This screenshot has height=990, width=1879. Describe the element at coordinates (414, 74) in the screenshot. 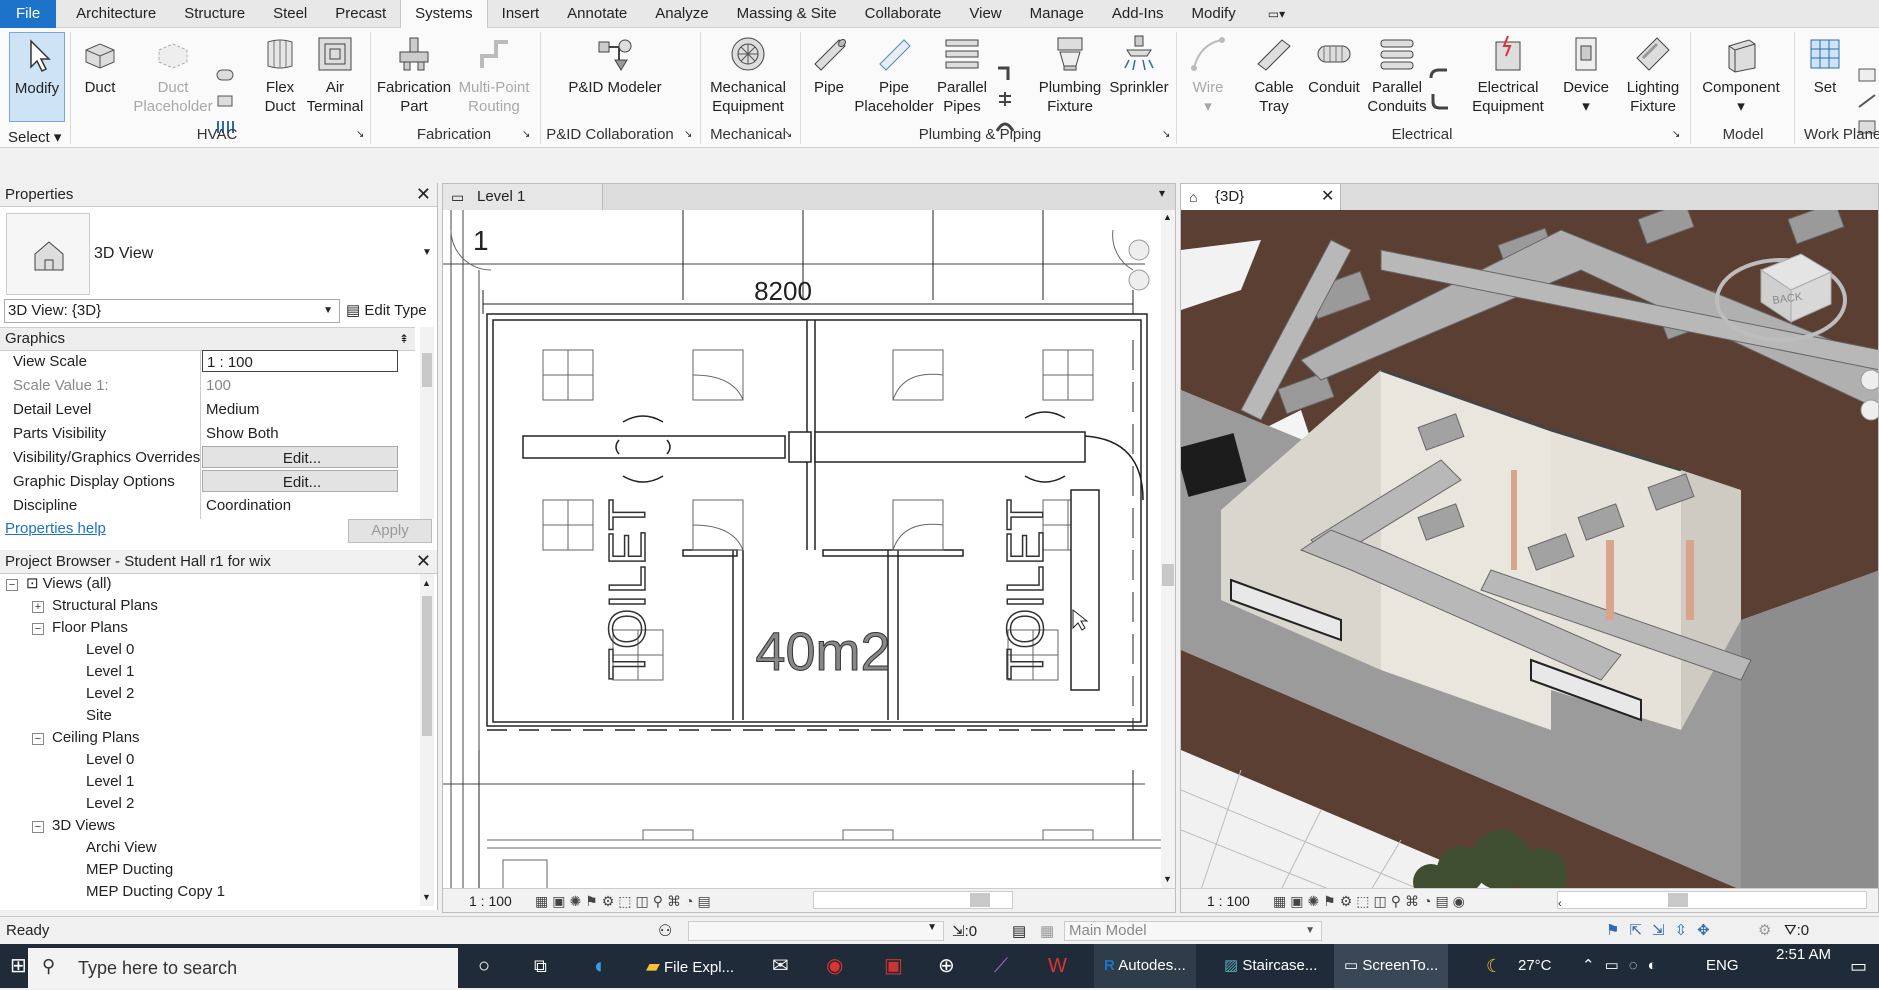

I see `fabrication-part-button: Fabrication Part` at that location.